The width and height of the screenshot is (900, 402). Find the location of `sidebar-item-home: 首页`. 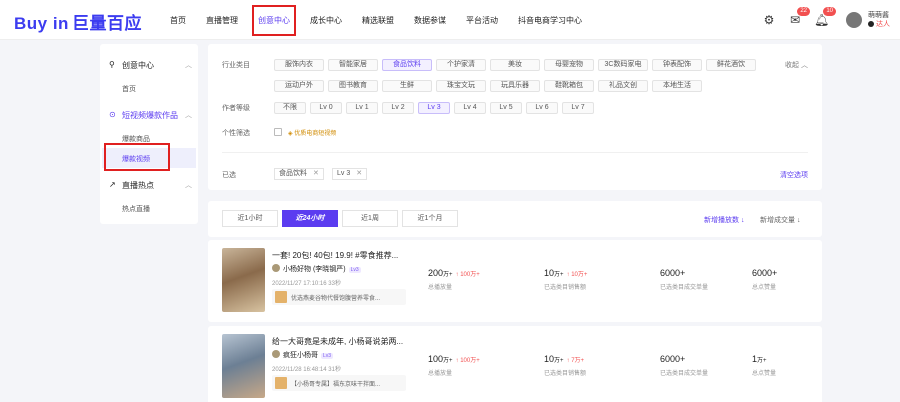

sidebar-item-home: 首页 is located at coordinates (129, 89).